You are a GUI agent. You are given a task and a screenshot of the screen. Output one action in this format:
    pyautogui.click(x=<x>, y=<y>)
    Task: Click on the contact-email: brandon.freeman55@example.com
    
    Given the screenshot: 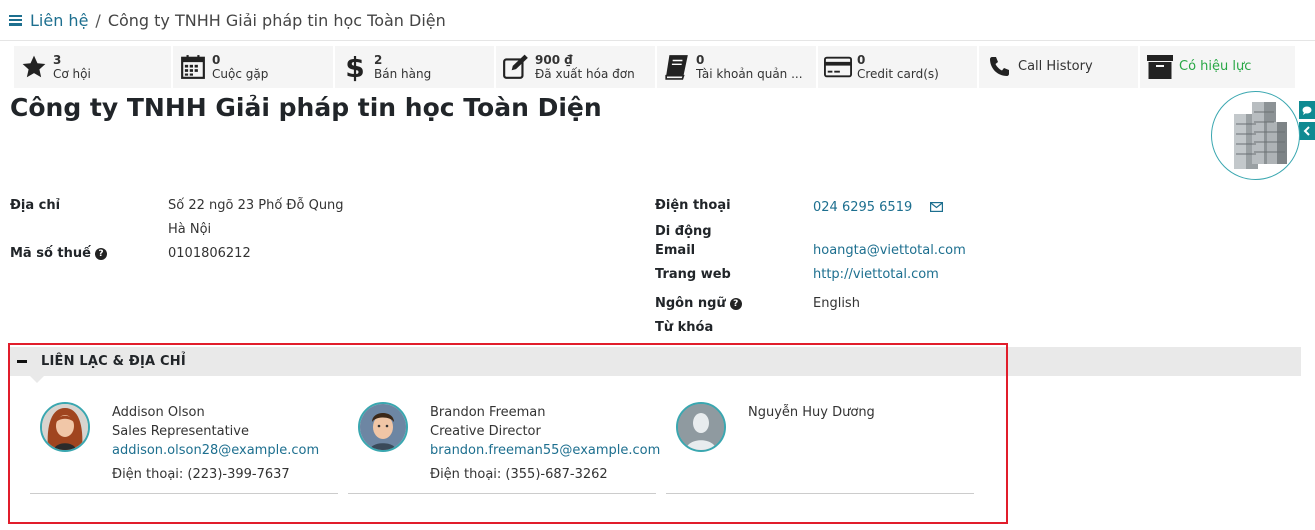 What is the action you would take?
    pyautogui.click(x=545, y=450)
    